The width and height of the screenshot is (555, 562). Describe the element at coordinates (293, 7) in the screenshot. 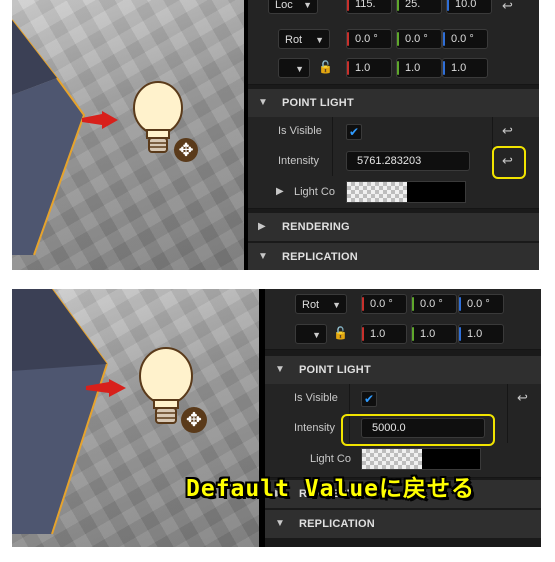

I see `location-dropdown: Loc ▼` at that location.